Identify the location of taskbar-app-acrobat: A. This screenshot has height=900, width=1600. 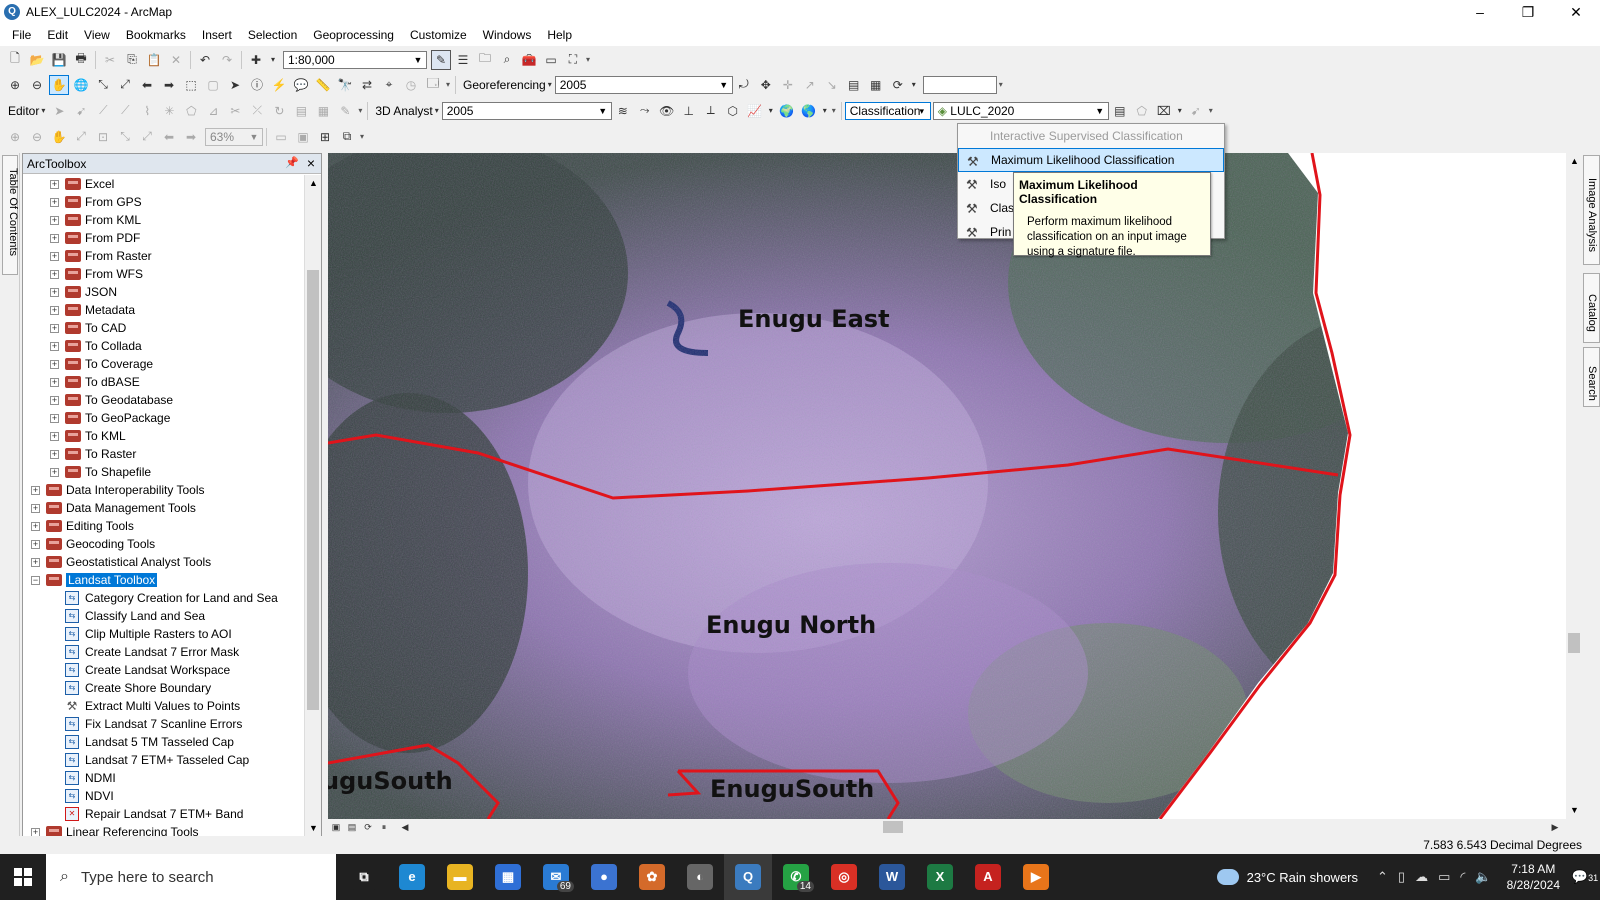
(988, 877).